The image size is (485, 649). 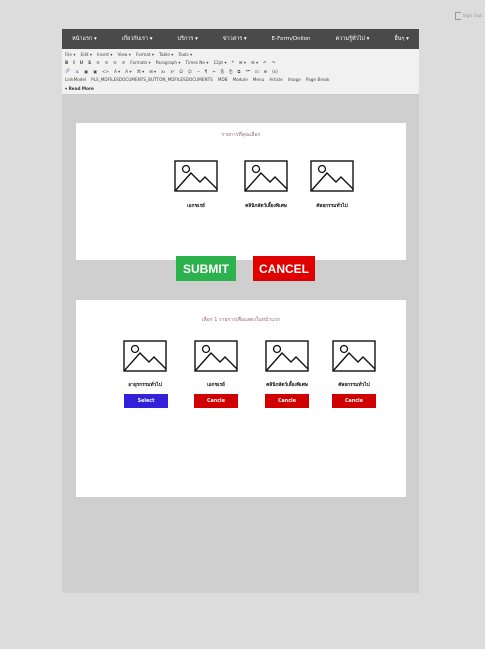 I want to click on editor-menu-item: Tools ▾, so click(x=185, y=54).